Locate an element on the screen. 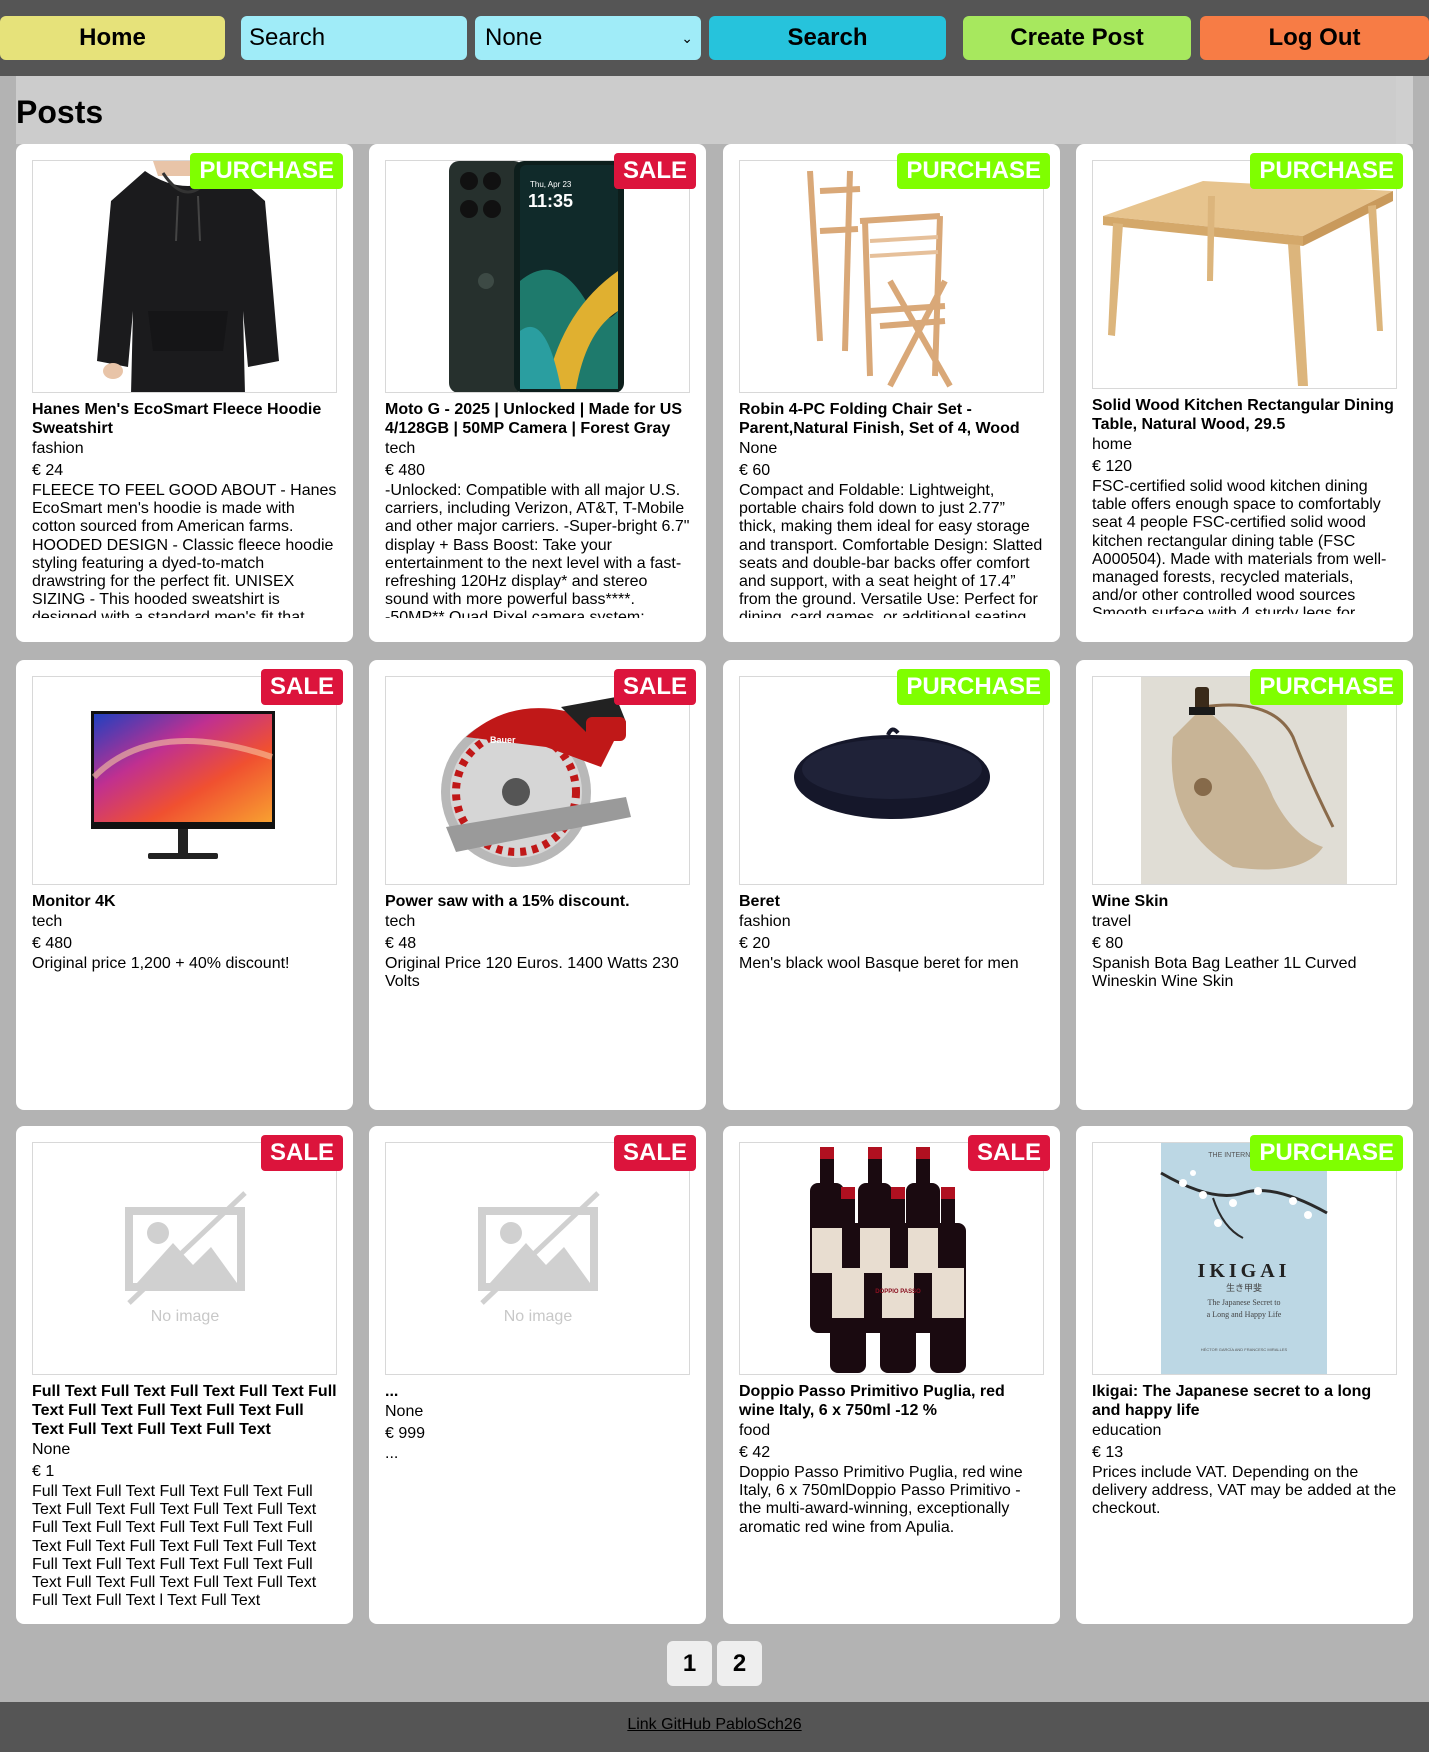 The height and width of the screenshot is (1752, 1429). monitor-image is located at coordinates (184, 780).